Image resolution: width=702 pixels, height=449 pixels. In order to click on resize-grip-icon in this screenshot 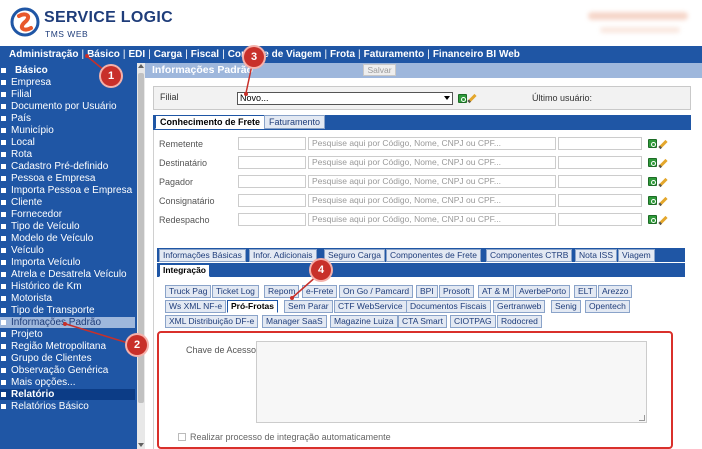, I will do `click(642, 418)`.